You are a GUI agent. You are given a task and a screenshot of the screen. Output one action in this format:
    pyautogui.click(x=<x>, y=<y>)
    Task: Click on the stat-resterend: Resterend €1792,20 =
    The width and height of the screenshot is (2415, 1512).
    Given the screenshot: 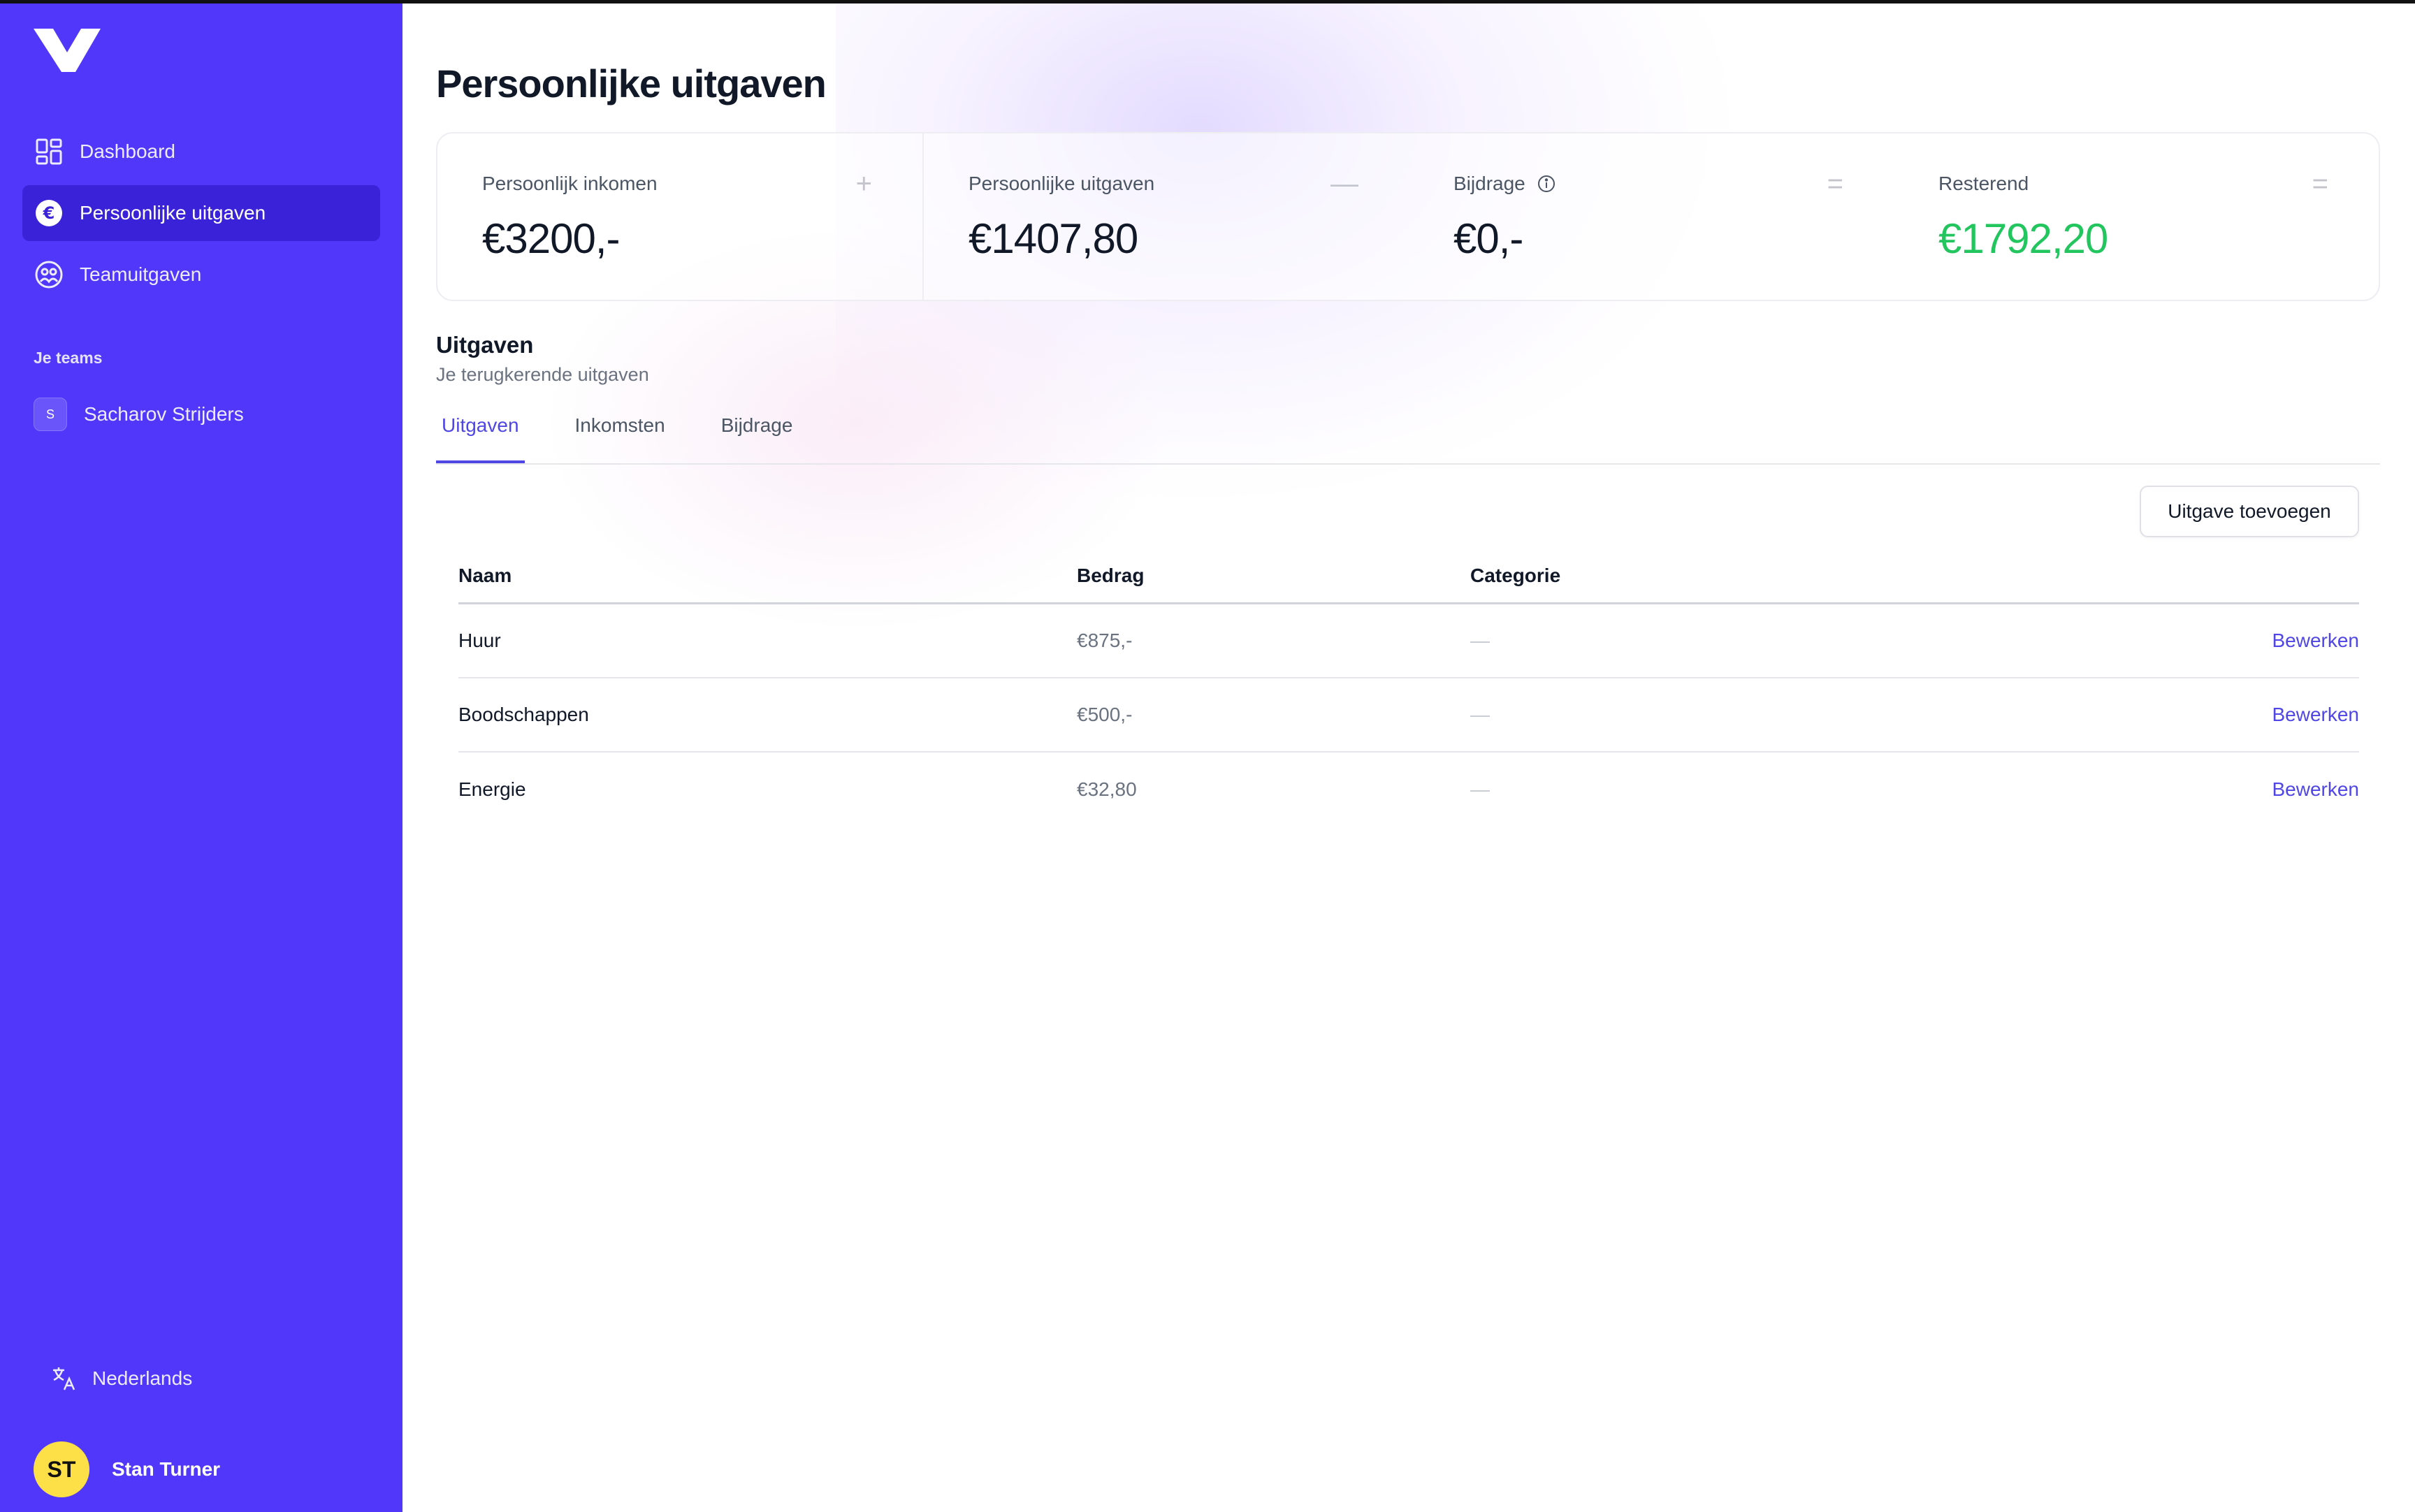 What is the action you would take?
    pyautogui.click(x=2136, y=216)
    